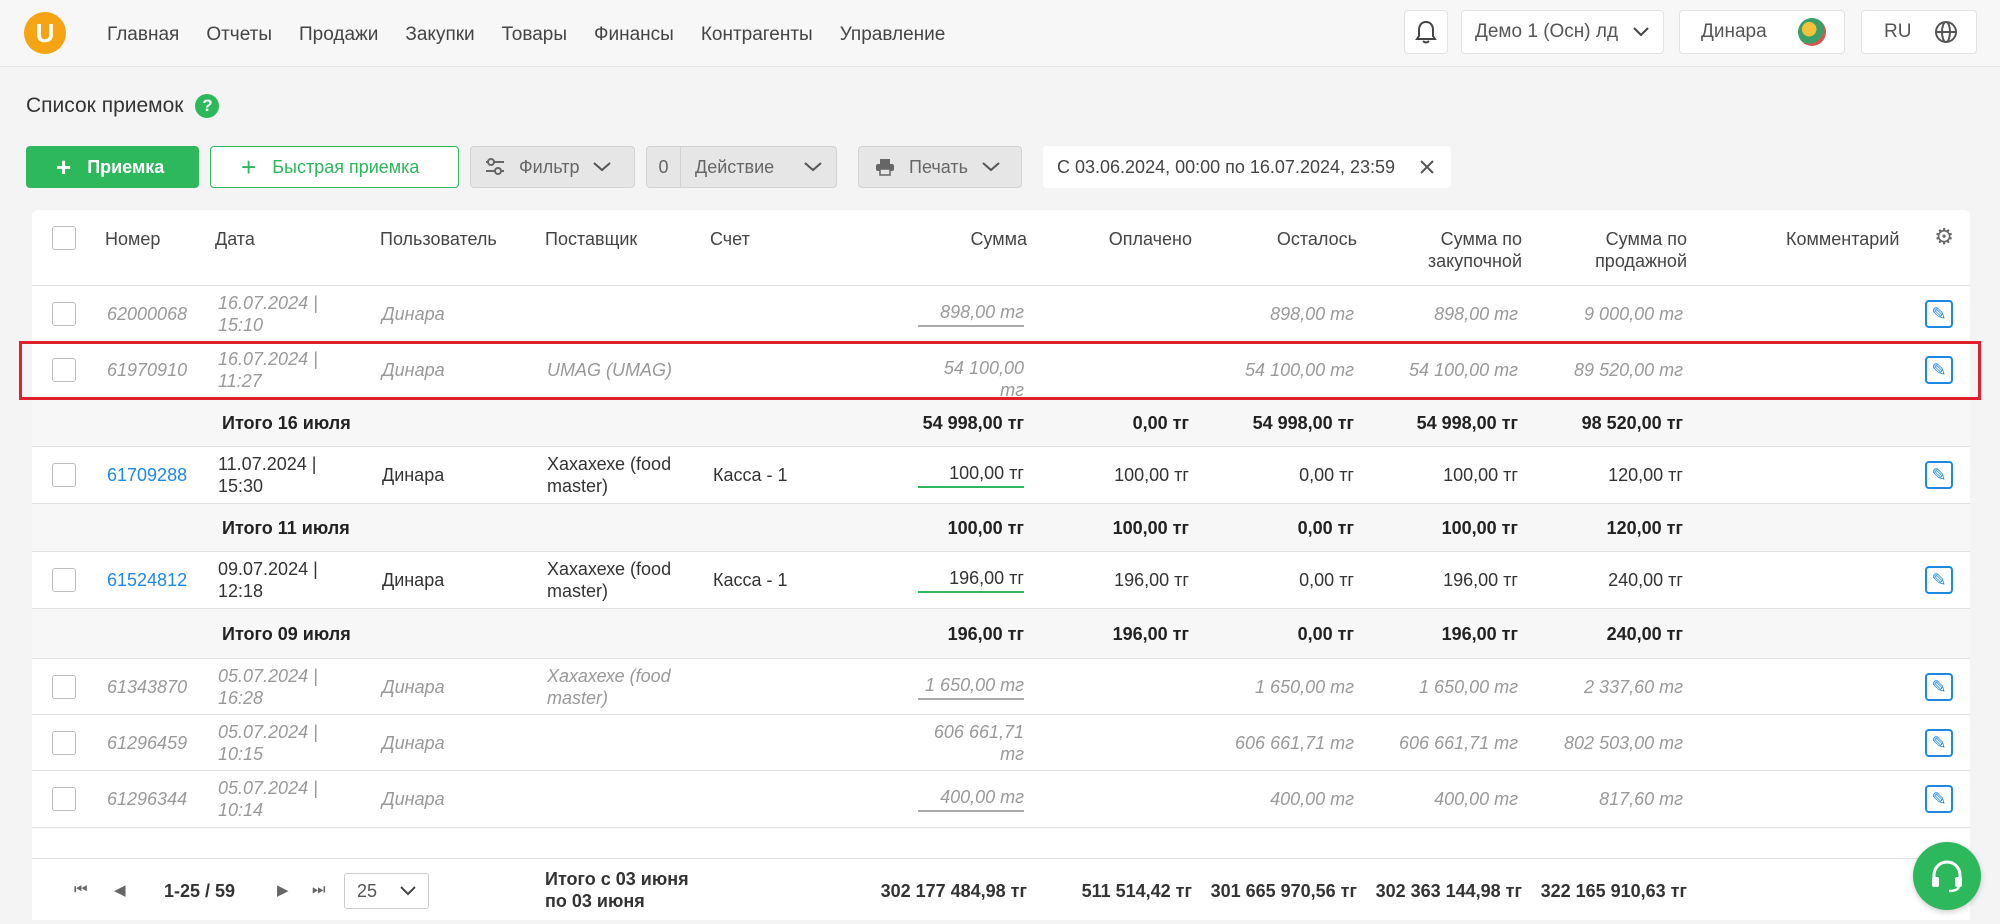  I want to click on row-date: 16.07.2024 | 11:27, so click(268, 370).